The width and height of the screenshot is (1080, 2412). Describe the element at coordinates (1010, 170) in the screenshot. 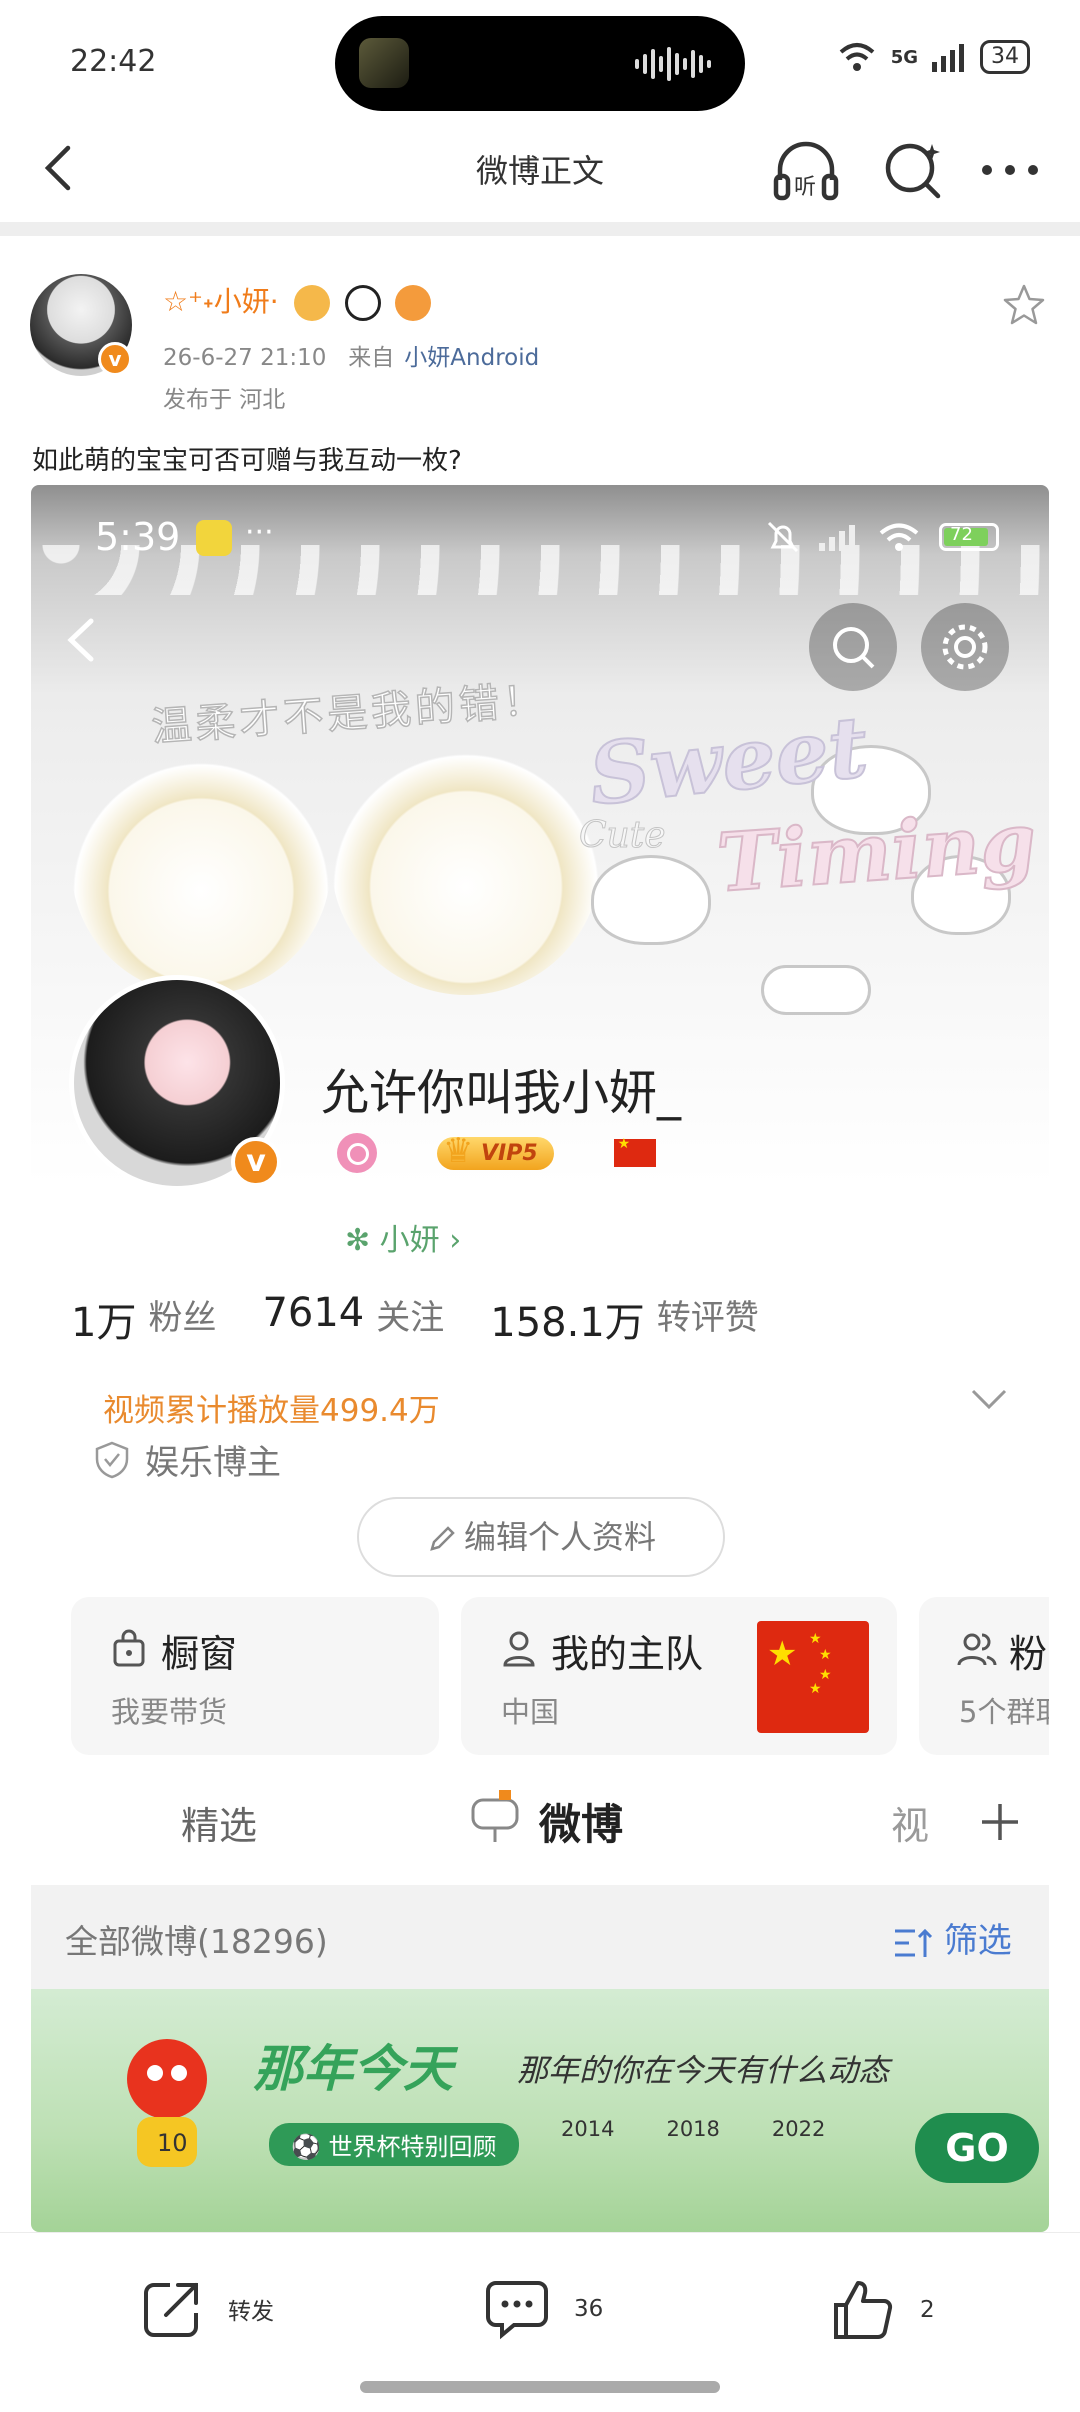

I see `more-options-icon` at that location.